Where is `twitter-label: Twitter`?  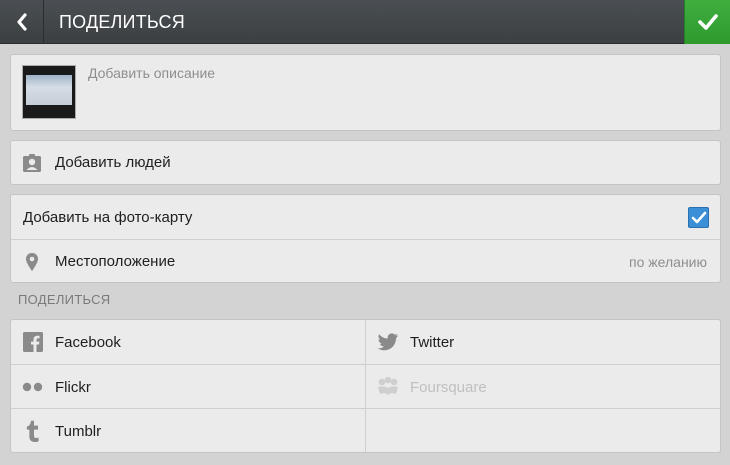
twitter-label: Twitter is located at coordinates (432, 342).